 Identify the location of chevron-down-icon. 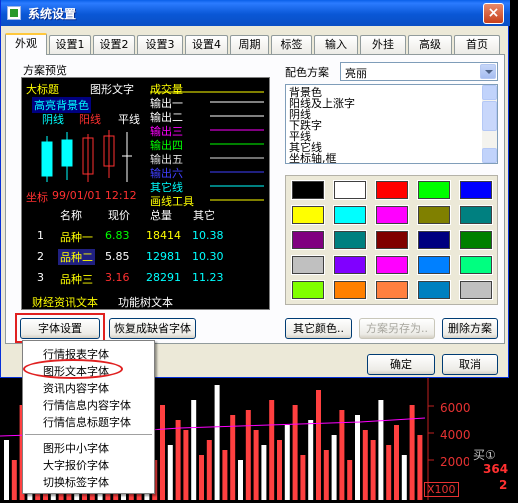
(488, 71).